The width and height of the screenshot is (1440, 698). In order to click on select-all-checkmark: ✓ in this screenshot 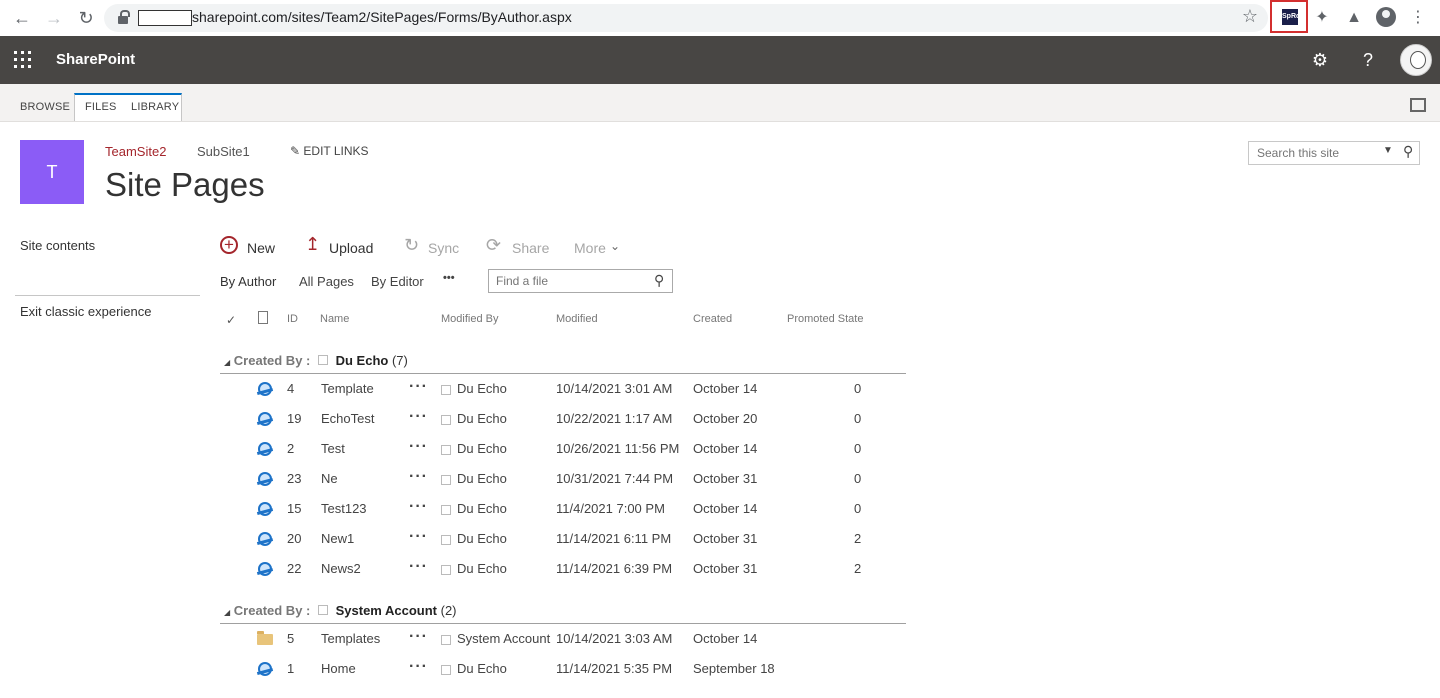, I will do `click(231, 320)`.